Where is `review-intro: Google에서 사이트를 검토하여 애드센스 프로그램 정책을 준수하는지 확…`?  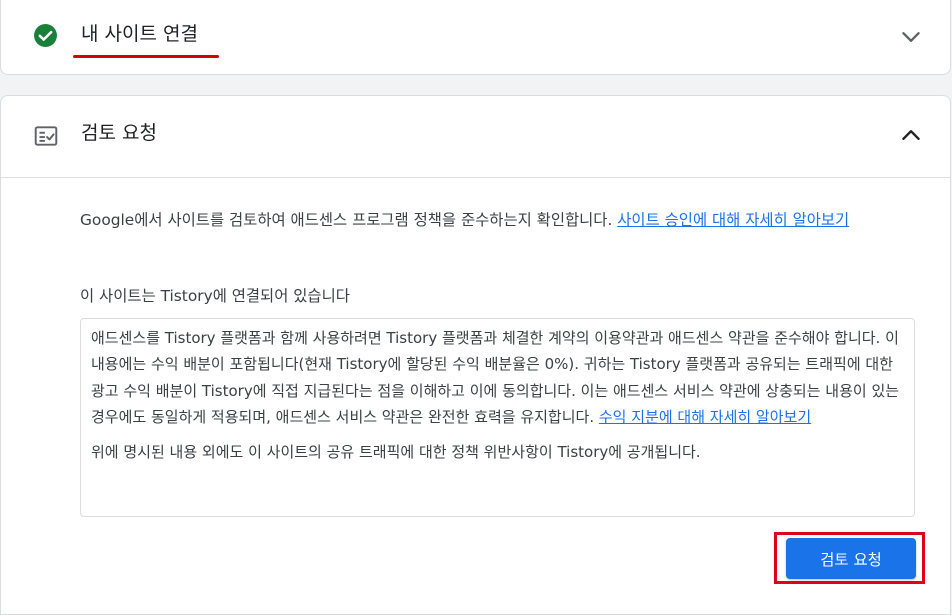
review-intro: Google에서 사이트를 검토하여 애드센스 프로그램 정책을 준수하는지 확… is located at coordinates (497, 220).